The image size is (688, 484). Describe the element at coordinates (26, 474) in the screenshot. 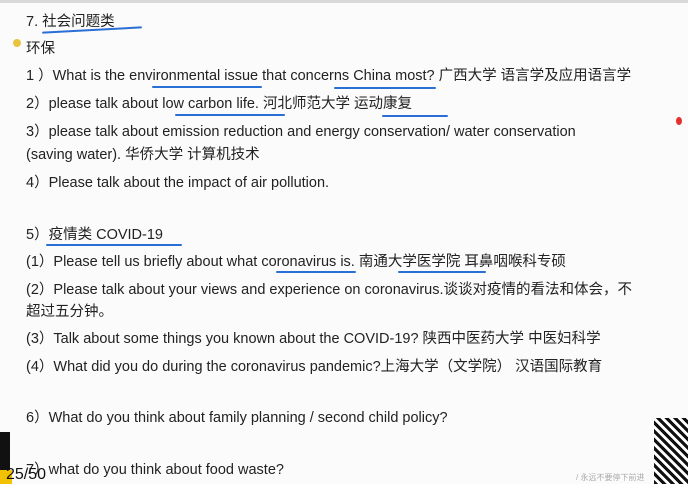

I see `page-indicator: 25/50` at that location.